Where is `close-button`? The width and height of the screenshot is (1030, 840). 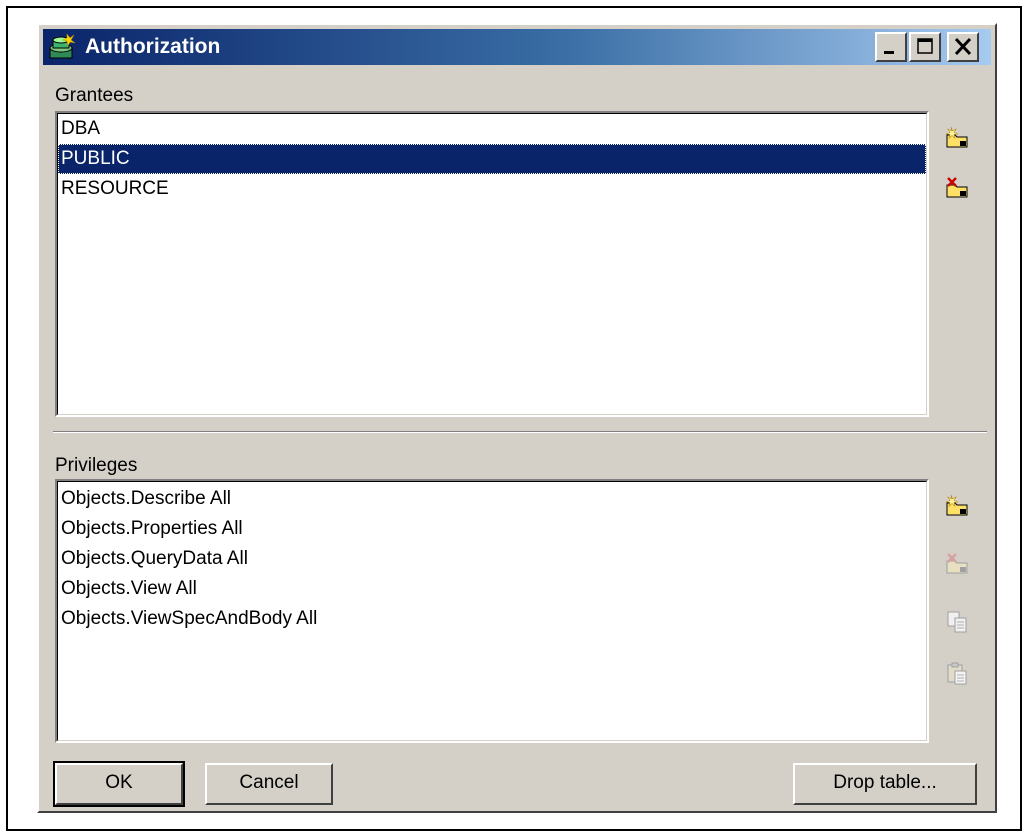 close-button is located at coordinates (963, 47).